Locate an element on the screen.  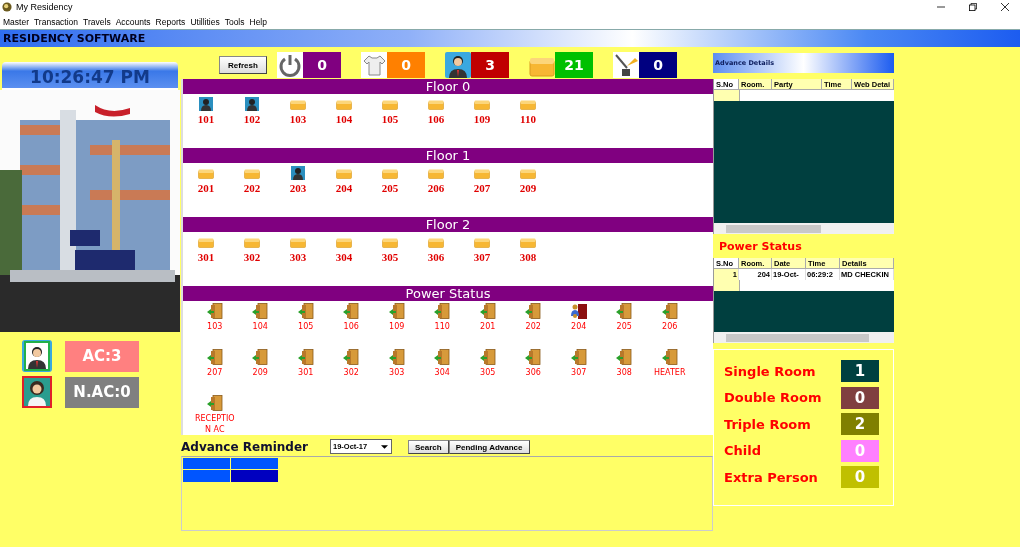
room-number: 207 is located at coordinates (482, 188).